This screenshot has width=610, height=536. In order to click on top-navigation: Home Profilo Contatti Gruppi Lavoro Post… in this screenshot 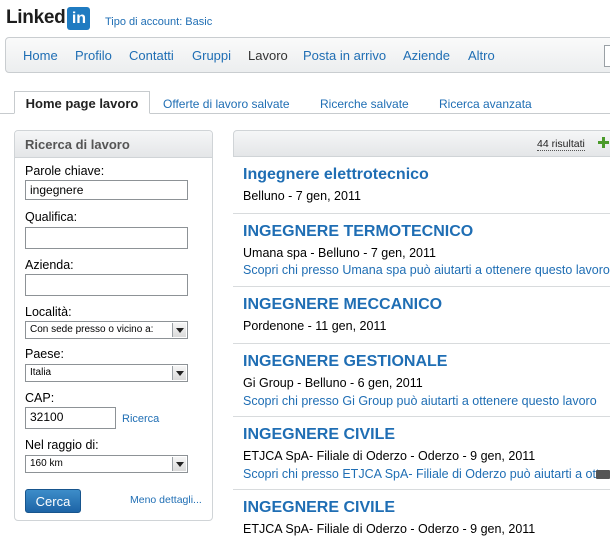, I will do `click(307, 55)`.